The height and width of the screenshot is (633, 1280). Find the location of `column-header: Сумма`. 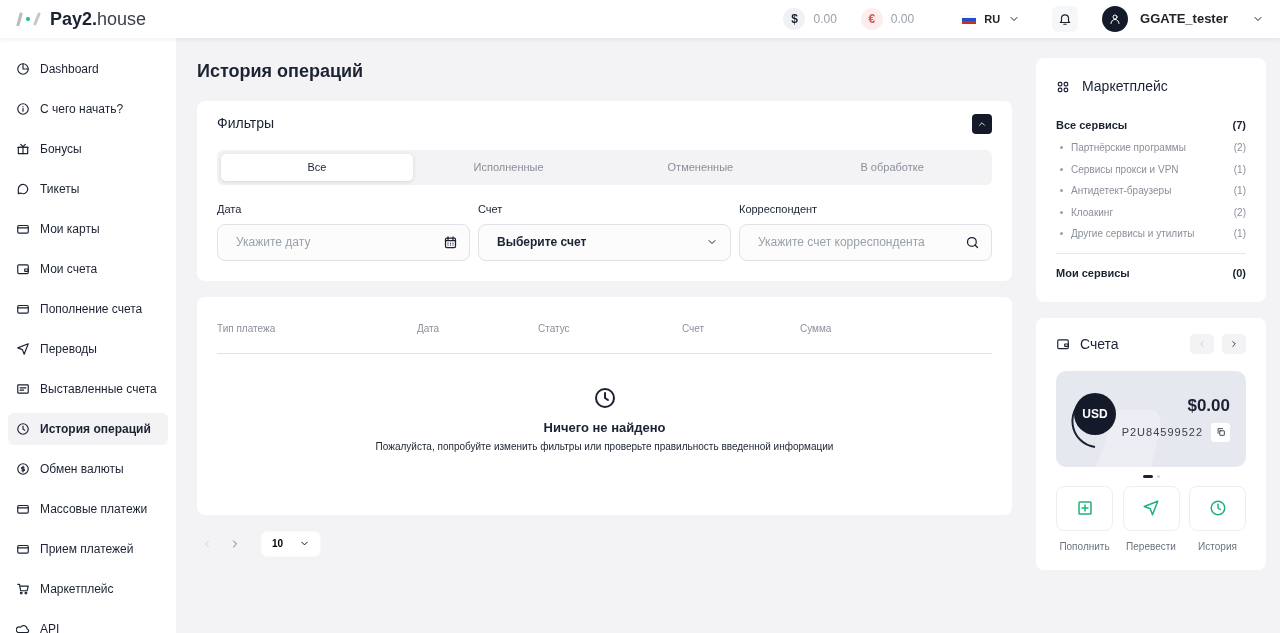

column-header: Сумма is located at coordinates (816, 328).